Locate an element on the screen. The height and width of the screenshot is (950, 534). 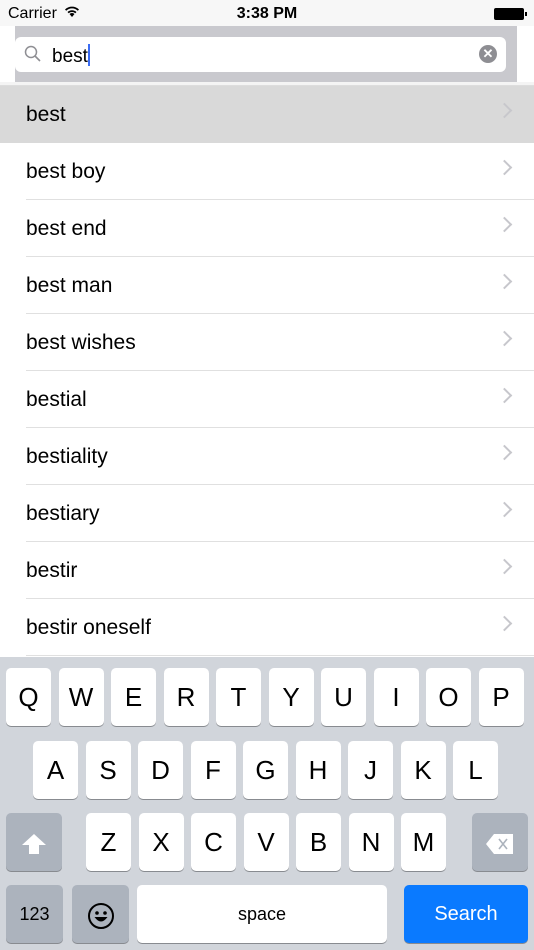
key-o: O is located at coordinates (448, 697).